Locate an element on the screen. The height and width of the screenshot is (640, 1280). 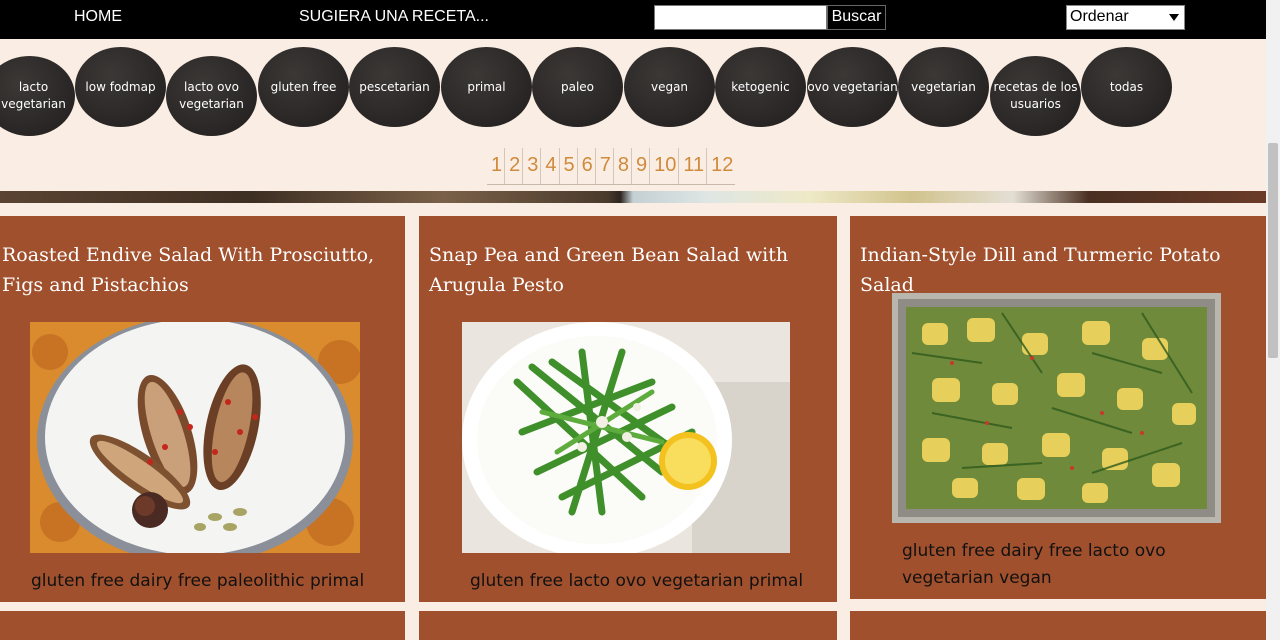
vertical-scrollbar is located at coordinates (1273, 320).